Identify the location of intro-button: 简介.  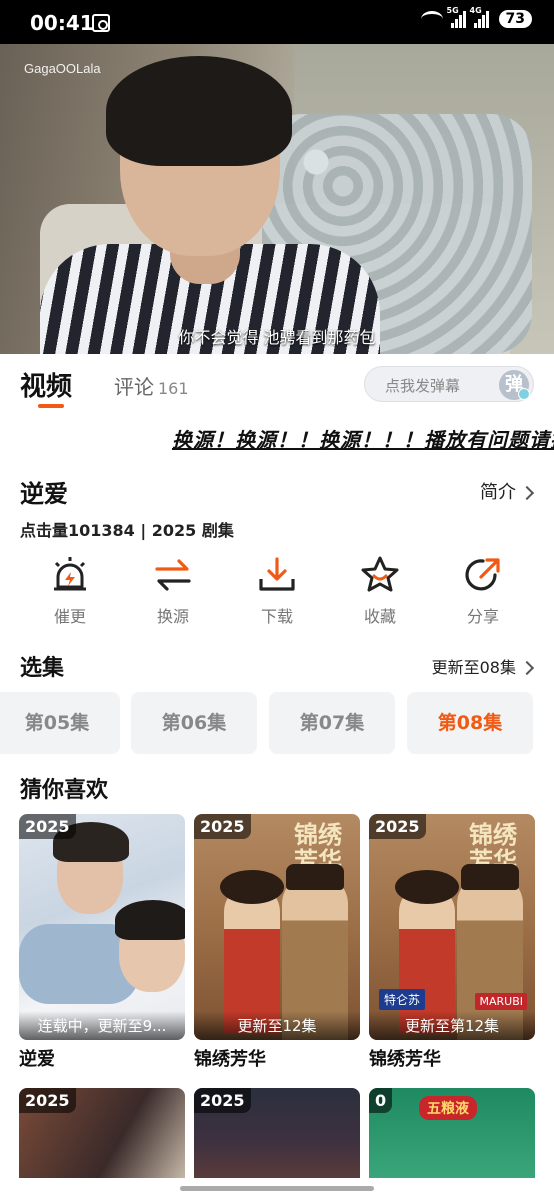
(507, 491).